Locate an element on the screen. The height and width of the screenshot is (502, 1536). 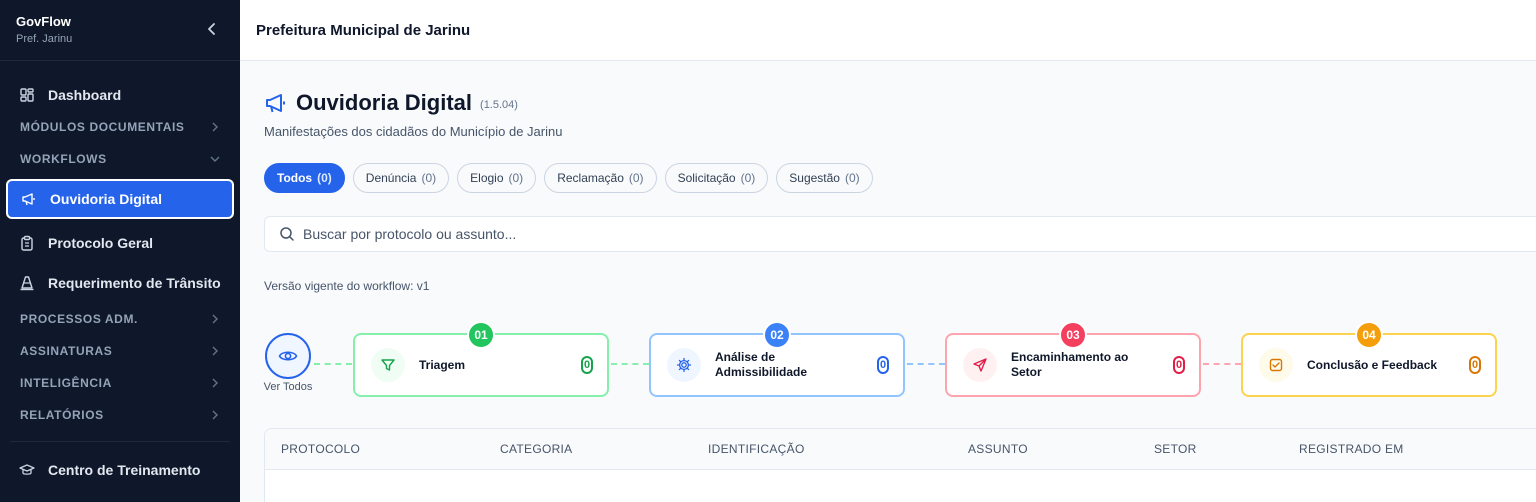
sidebar-section-workflows: WORKFLOWS is located at coordinates (120, 159).